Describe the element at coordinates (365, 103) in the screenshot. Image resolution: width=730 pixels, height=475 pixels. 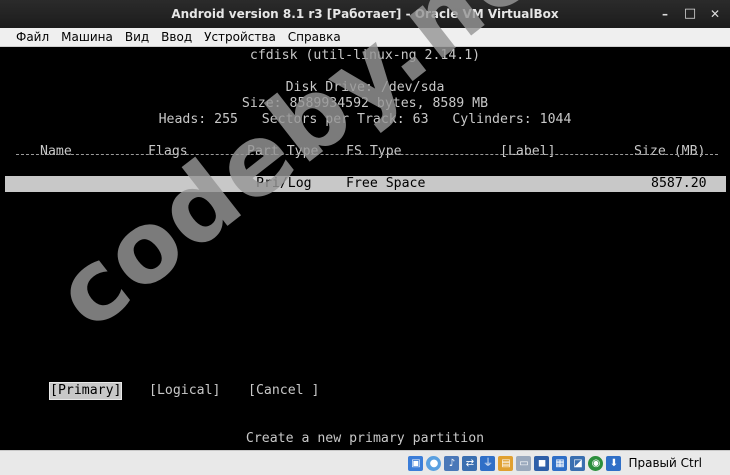
I see `disk-size: Size: 8589934592 bytes, 8589 MB` at that location.